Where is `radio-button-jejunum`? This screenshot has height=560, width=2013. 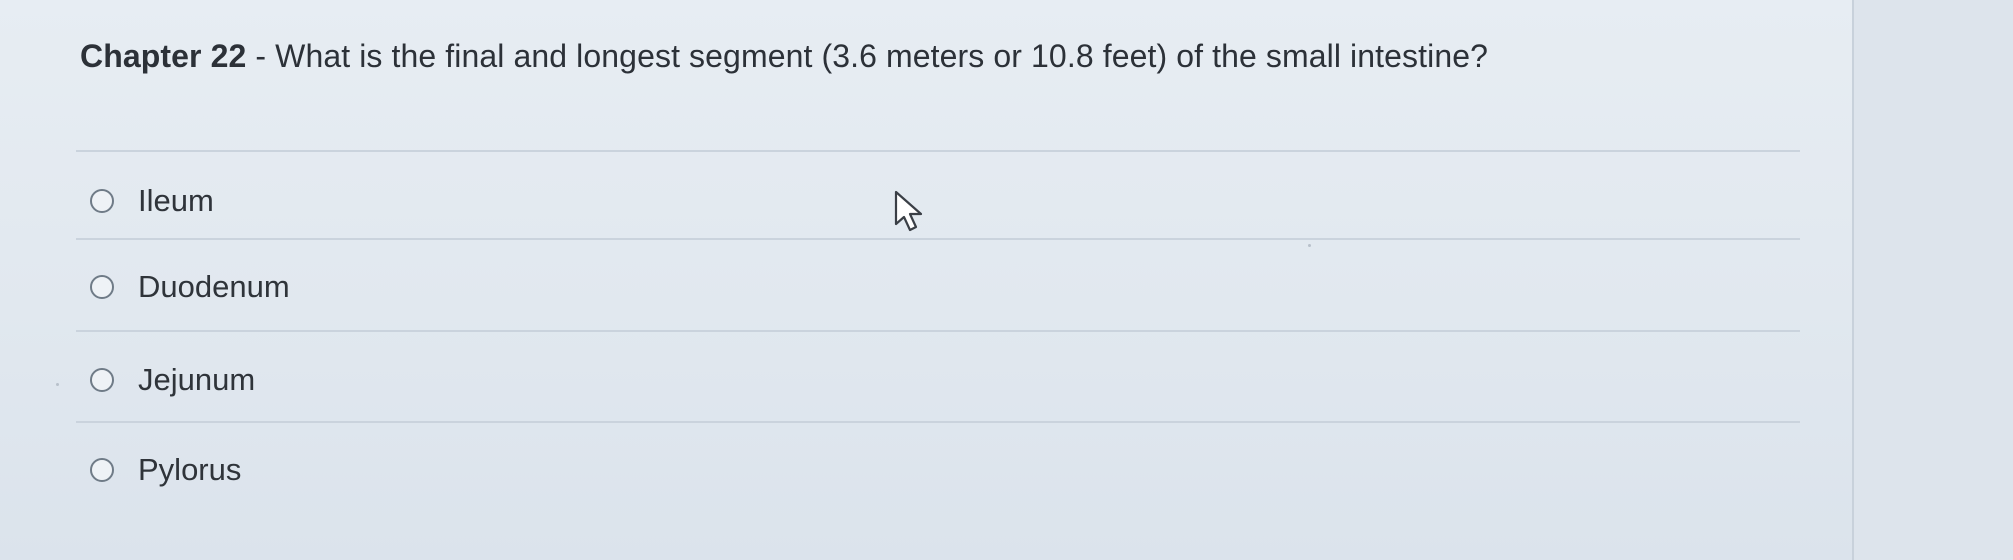 radio-button-jejunum is located at coordinates (102, 380).